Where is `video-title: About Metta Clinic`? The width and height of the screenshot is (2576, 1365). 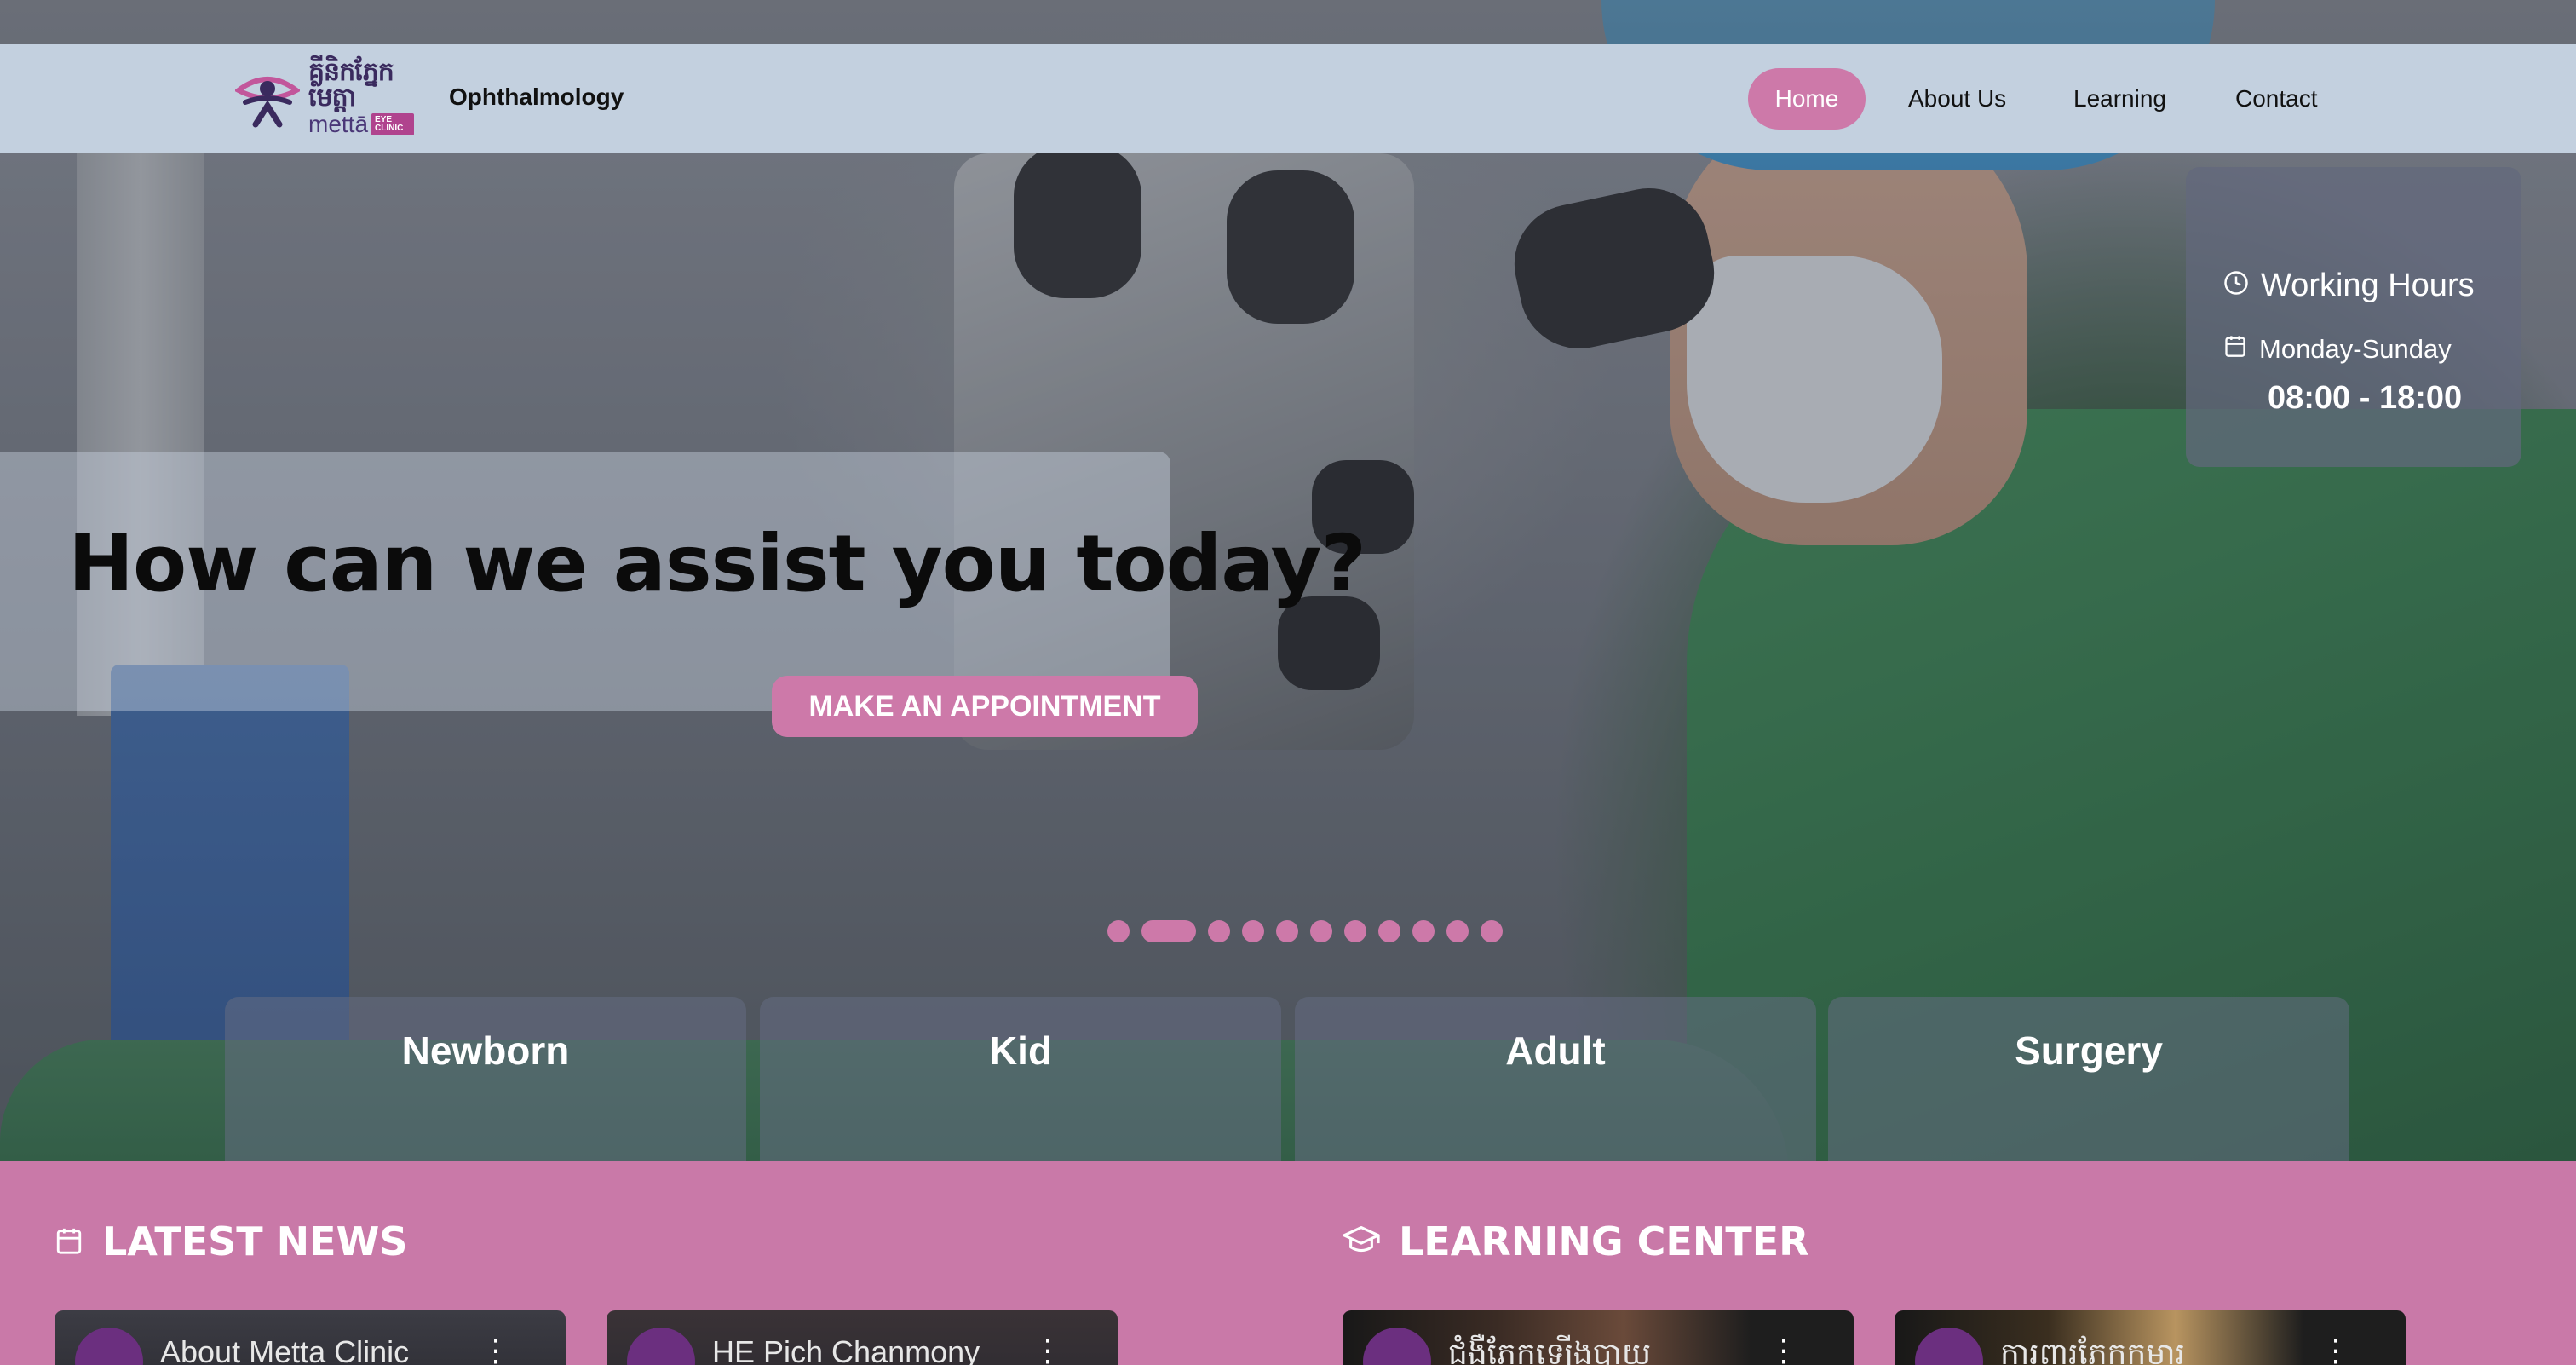 video-title: About Metta Clinic is located at coordinates (285, 1349).